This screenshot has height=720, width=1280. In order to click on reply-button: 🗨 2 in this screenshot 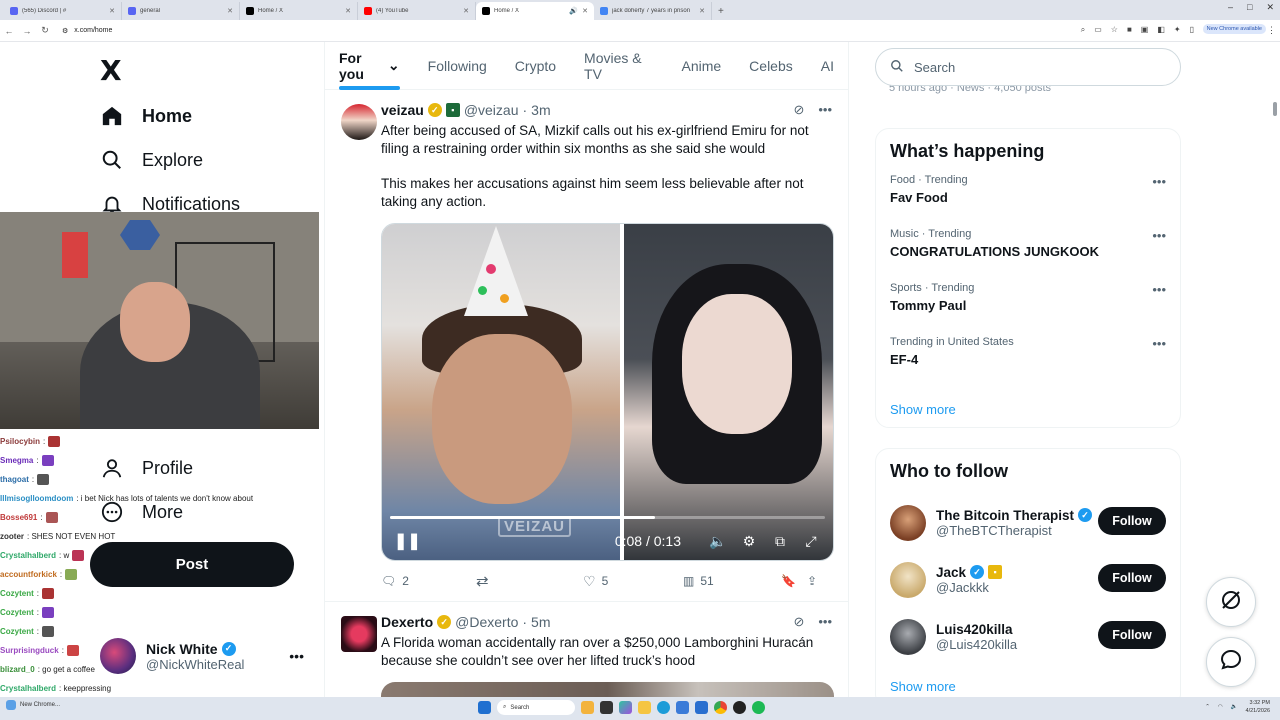, I will do `click(428, 581)`.